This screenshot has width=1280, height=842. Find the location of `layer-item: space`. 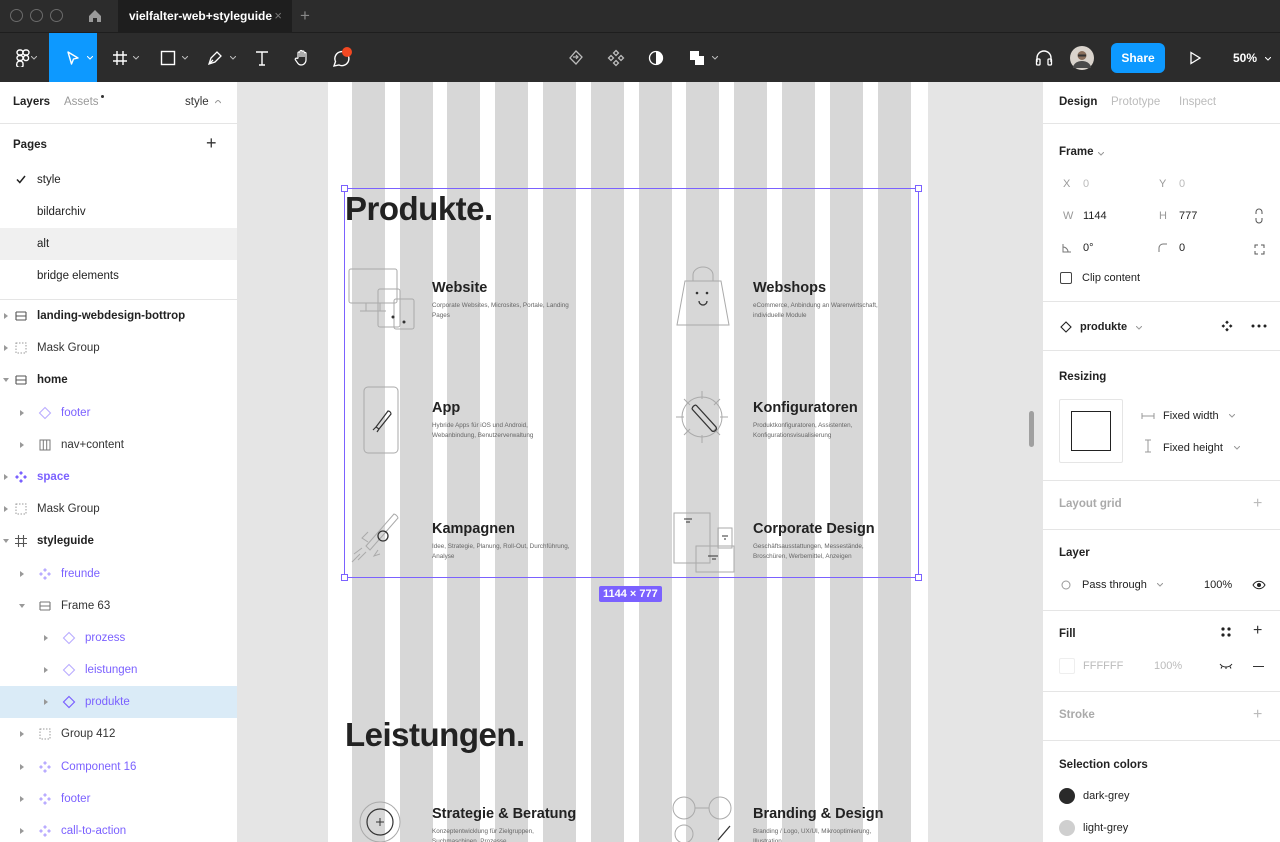

layer-item: space is located at coordinates (118, 477).